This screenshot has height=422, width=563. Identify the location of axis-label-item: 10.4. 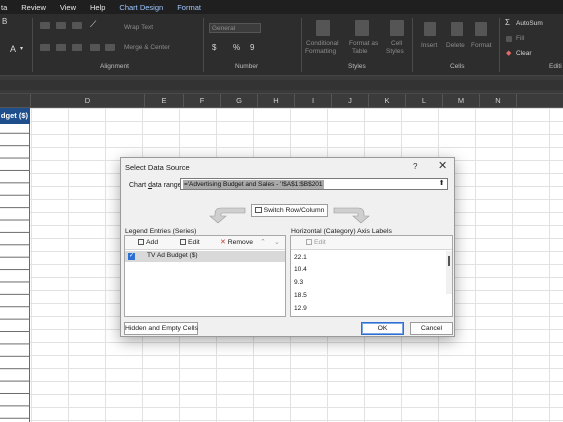
(300, 269).